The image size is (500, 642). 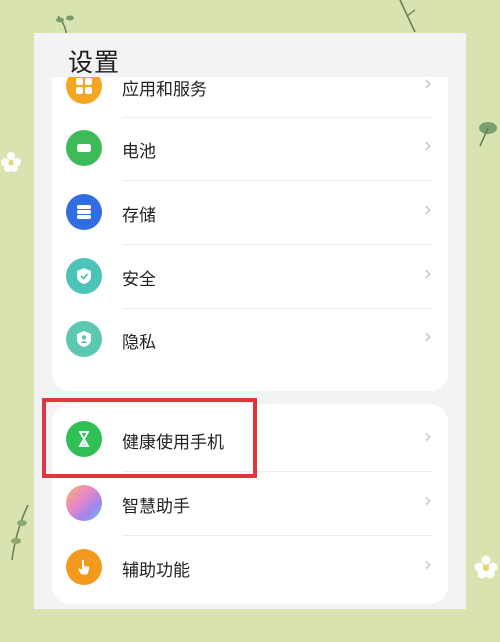 What do you see at coordinates (250, 212) in the screenshot?
I see `settings-item-storage: 存储 ›` at bounding box center [250, 212].